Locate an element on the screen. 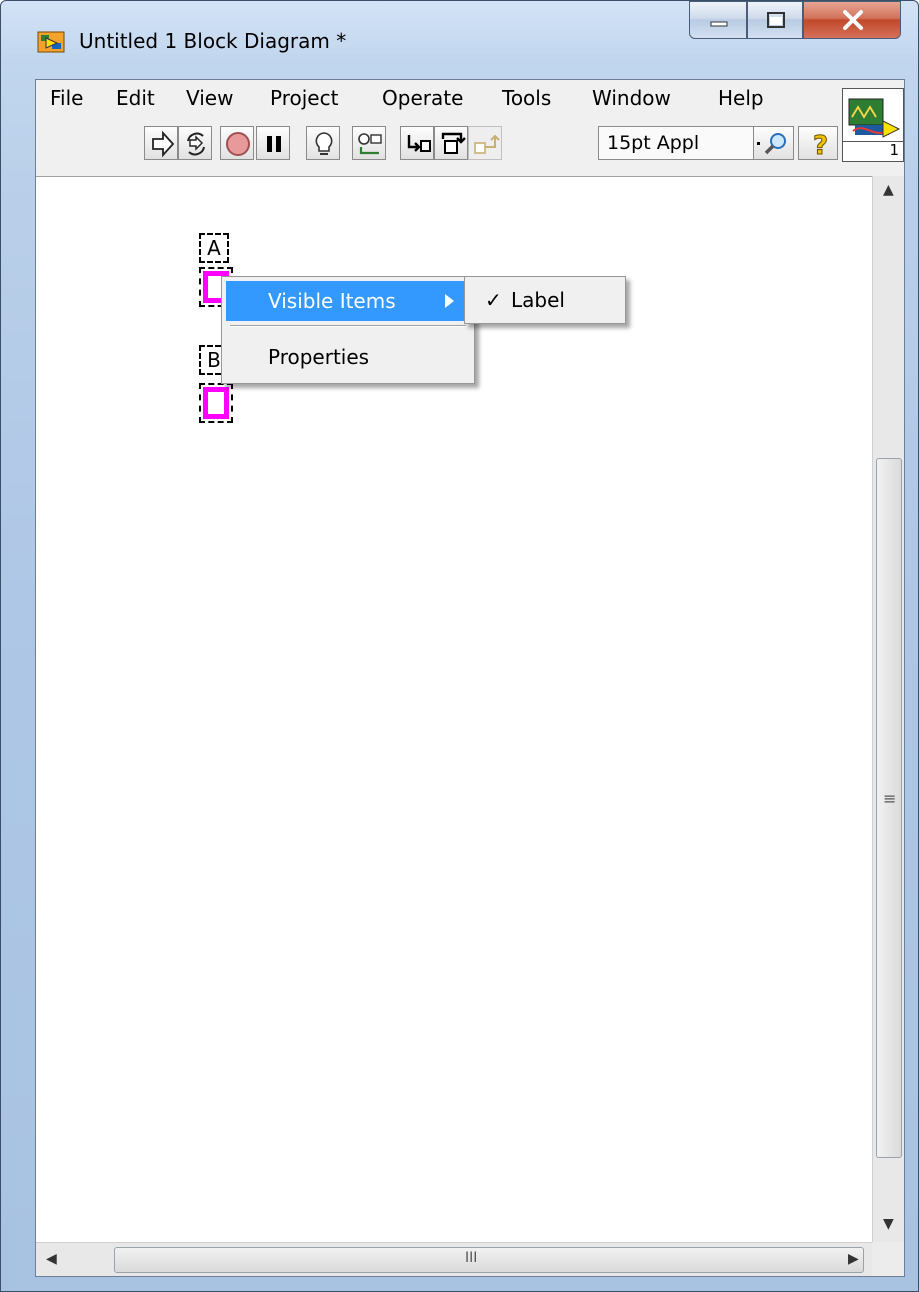 The image size is (919, 1292). menu-edit: Edit is located at coordinates (135, 98).